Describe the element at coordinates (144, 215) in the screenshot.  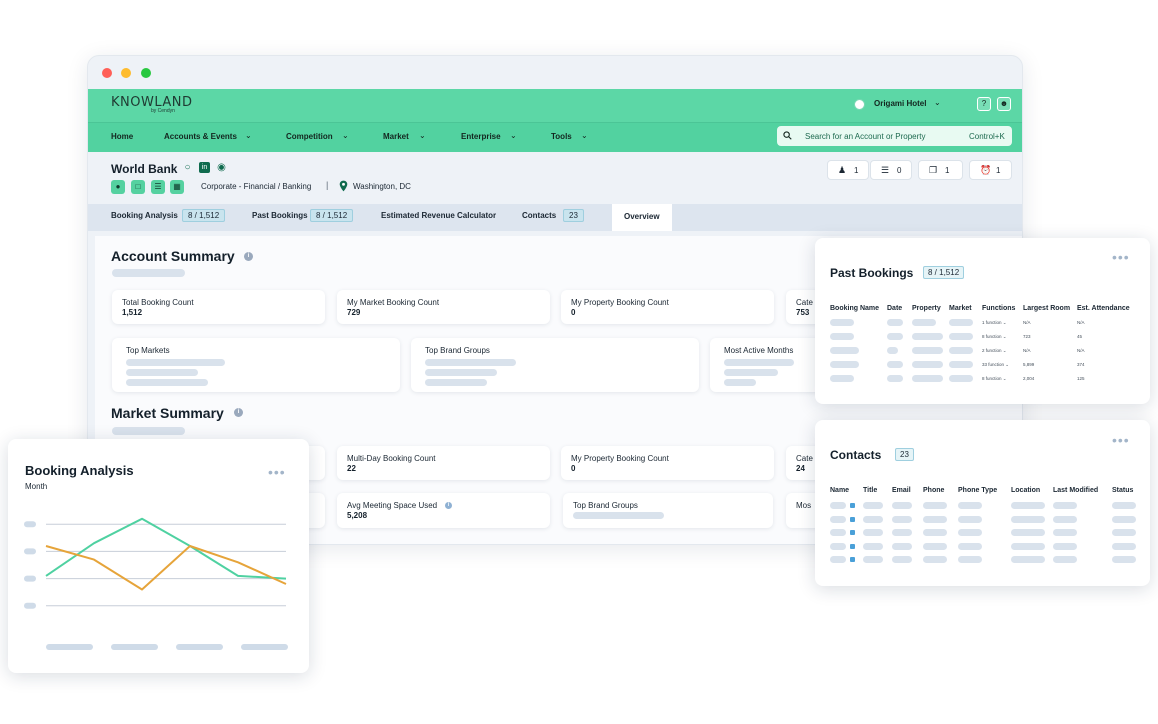
I see `tab-booking-analysis: Booking Analysis` at that location.